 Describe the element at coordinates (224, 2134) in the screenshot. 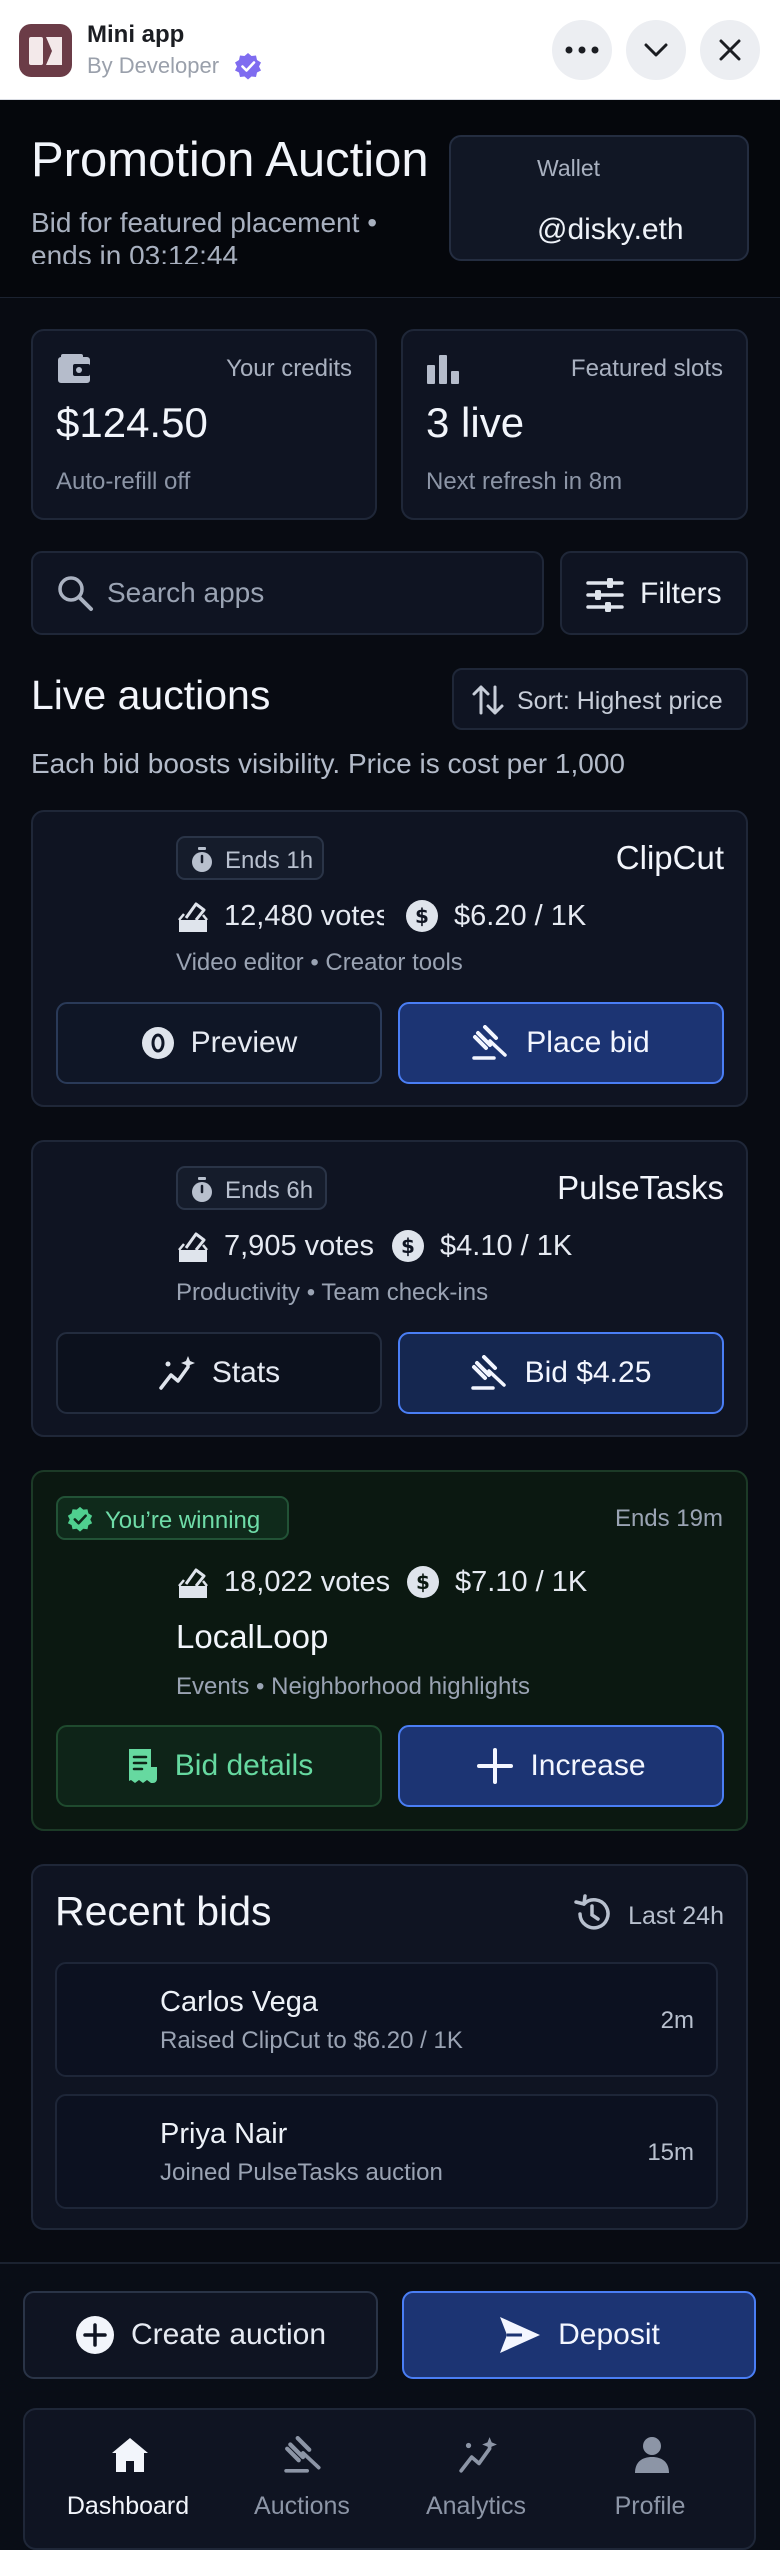

I see `bidder-name: Priya Nair` at that location.